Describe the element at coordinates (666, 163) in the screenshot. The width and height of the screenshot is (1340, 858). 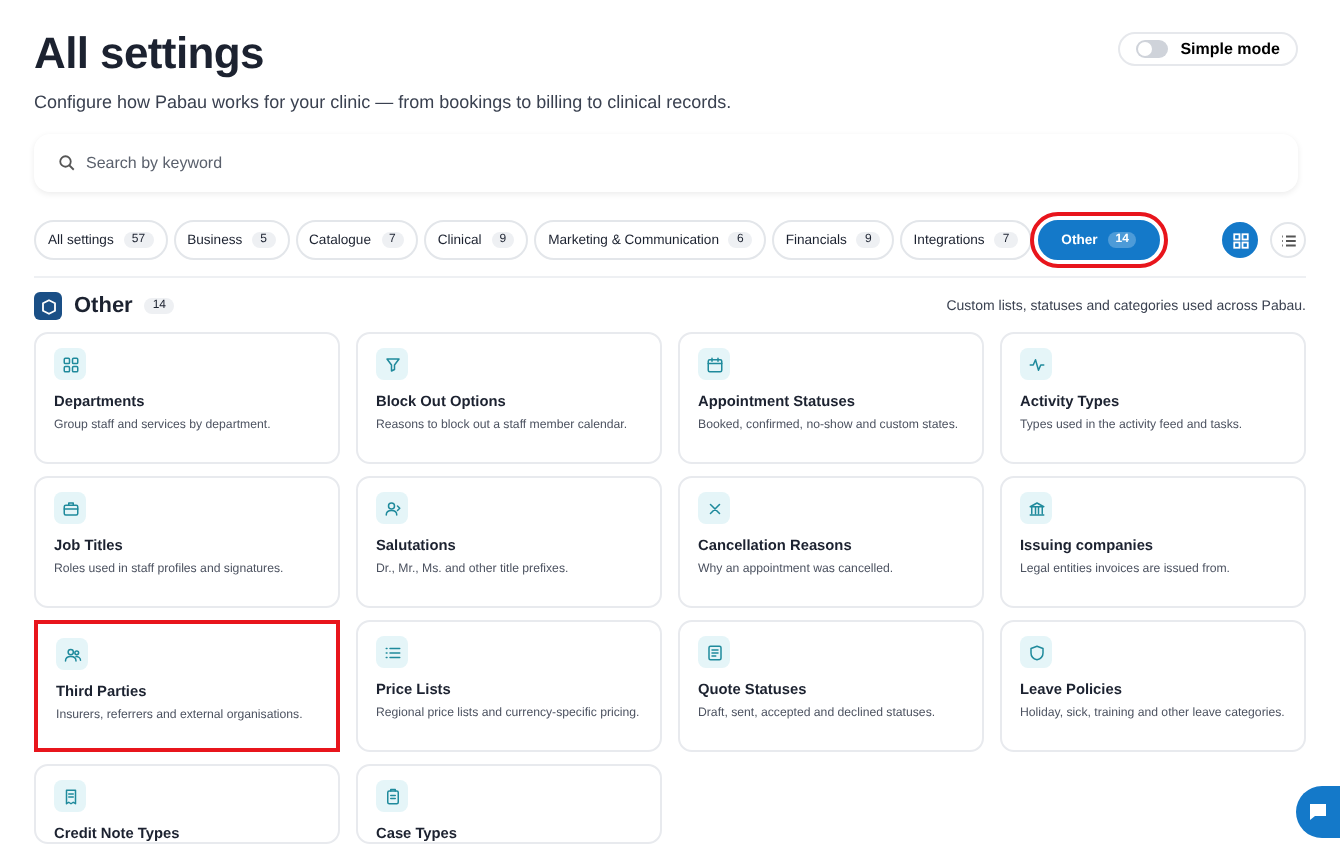
I see `search-field: Search by keyword` at that location.